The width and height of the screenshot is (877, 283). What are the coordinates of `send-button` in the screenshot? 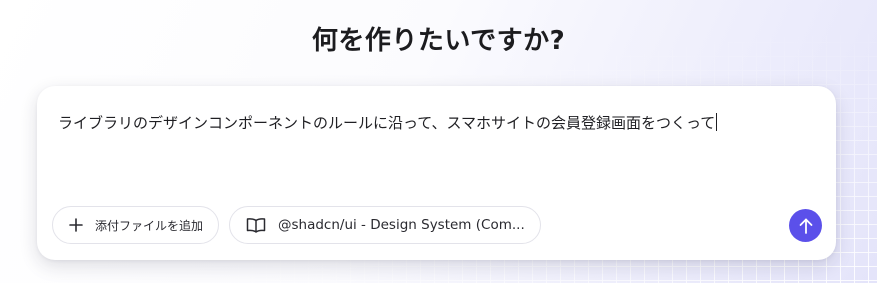 It's located at (805, 225).